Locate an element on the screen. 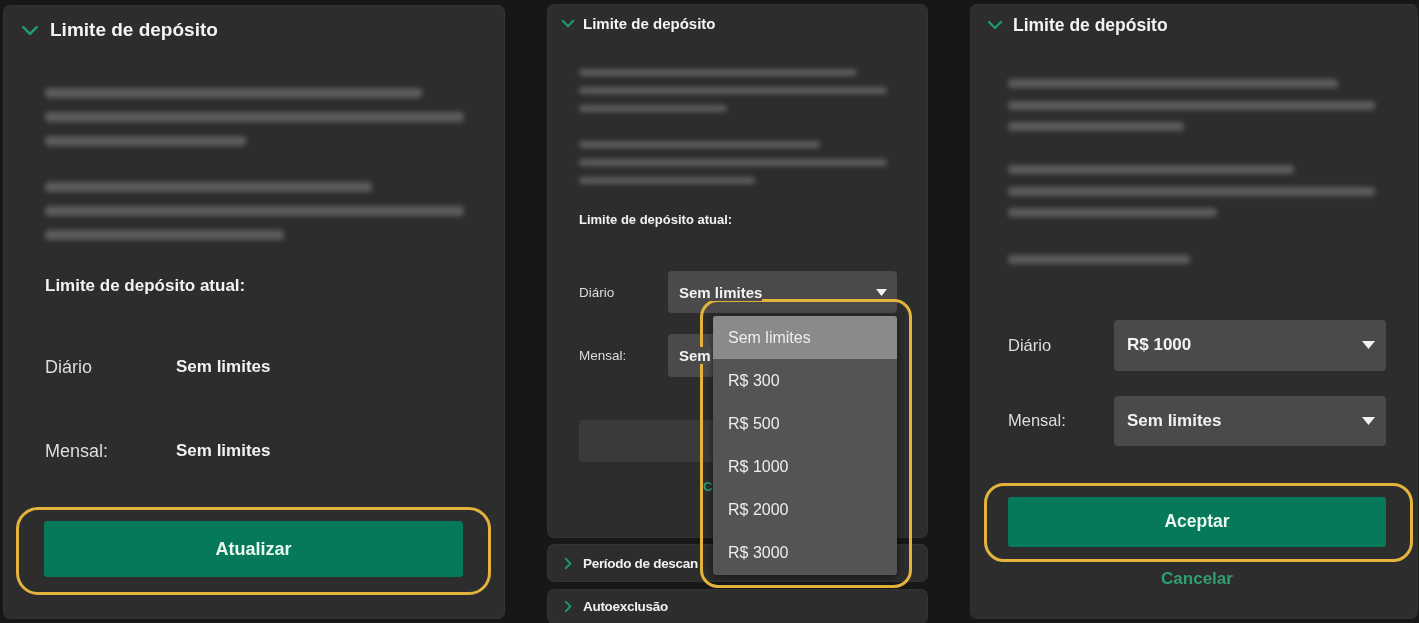  cancel-link: C is located at coordinates (708, 486).